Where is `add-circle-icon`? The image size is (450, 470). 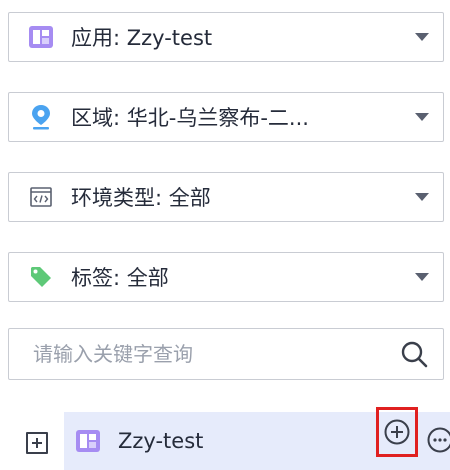 add-circle-icon is located at coordinates (397, 432).